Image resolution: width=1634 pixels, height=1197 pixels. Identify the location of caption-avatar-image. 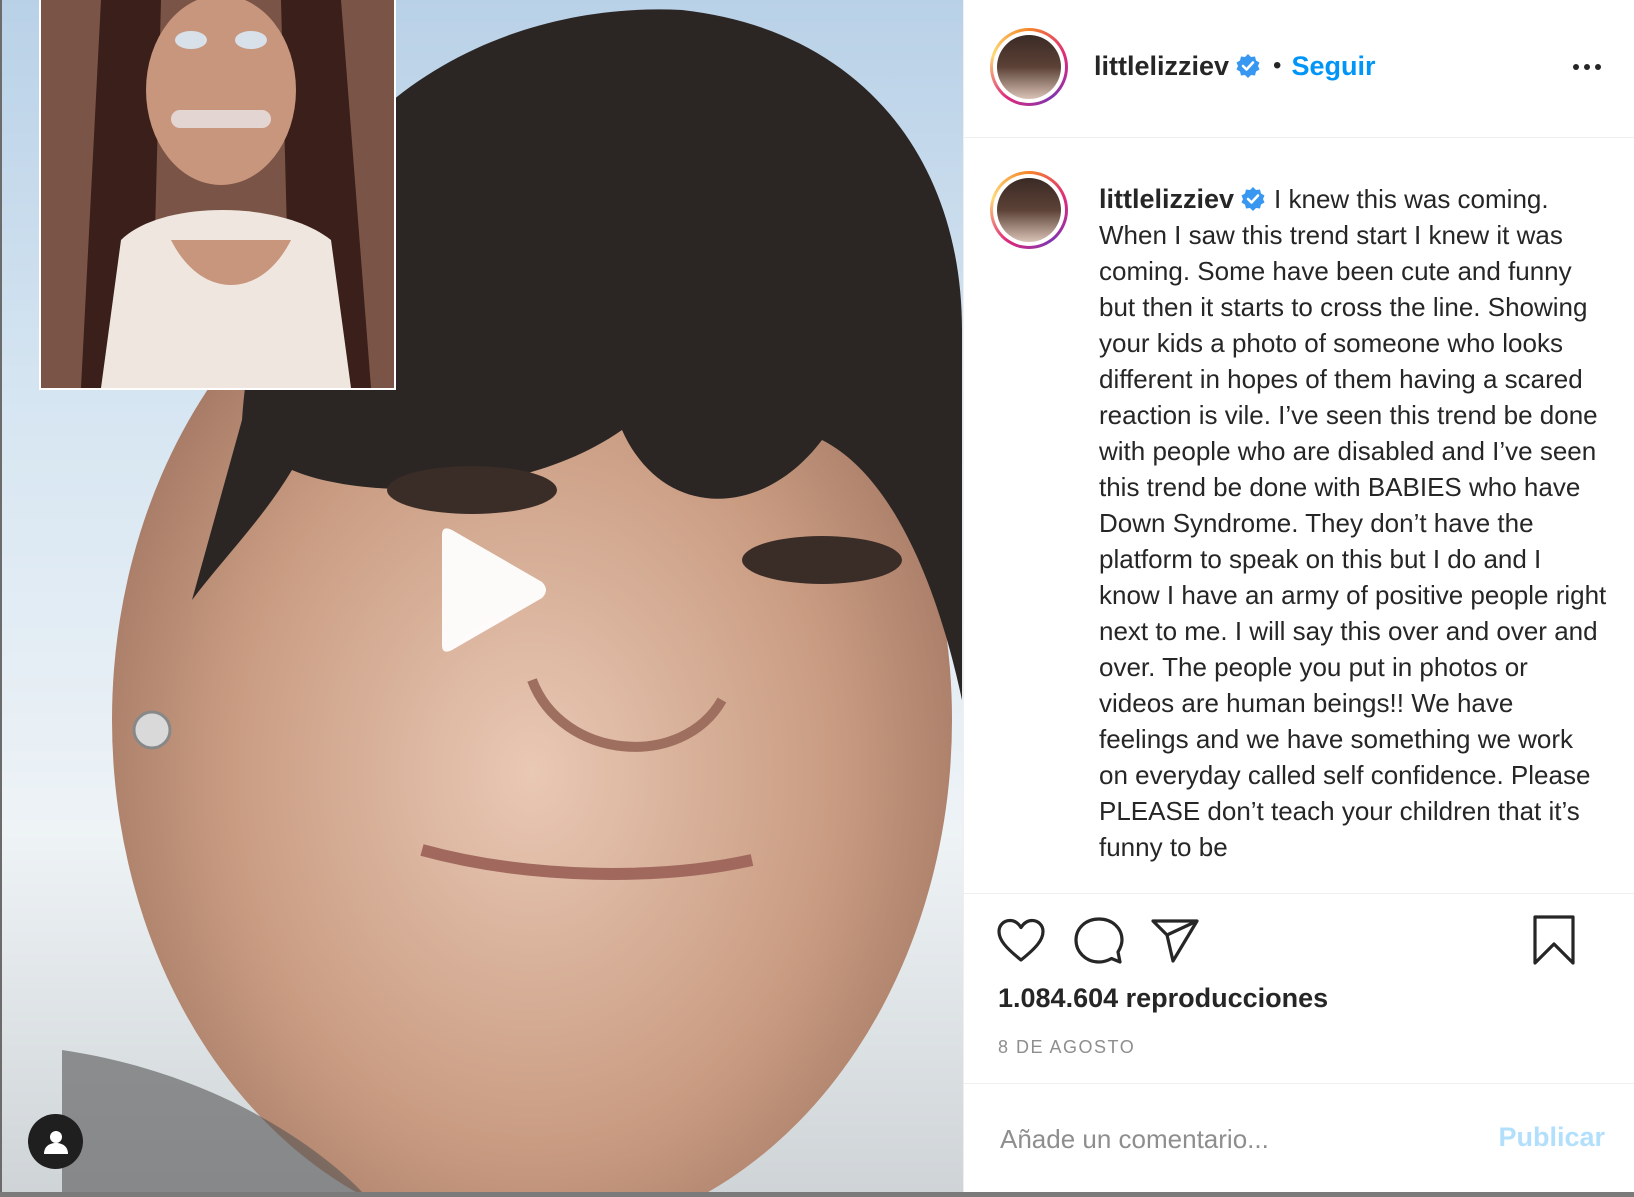
(1029, 210).